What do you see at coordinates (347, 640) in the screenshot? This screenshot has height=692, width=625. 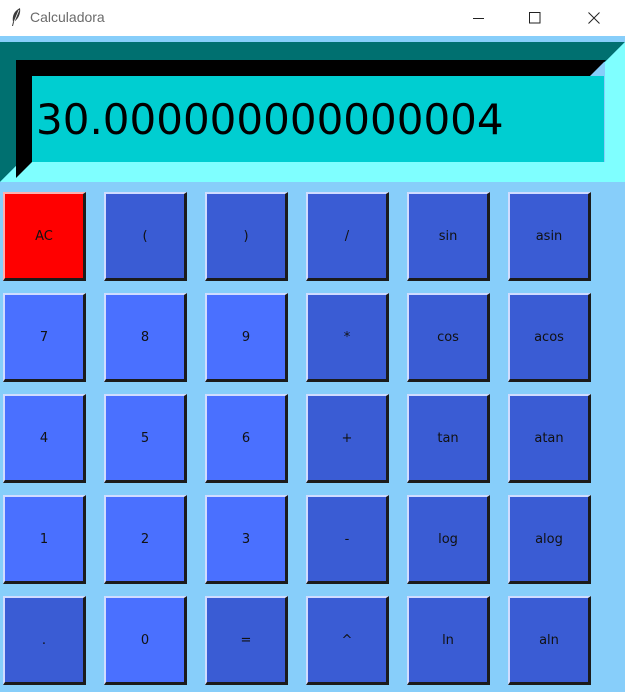 I see `power-button: ^` at bounding box center [347, 640].